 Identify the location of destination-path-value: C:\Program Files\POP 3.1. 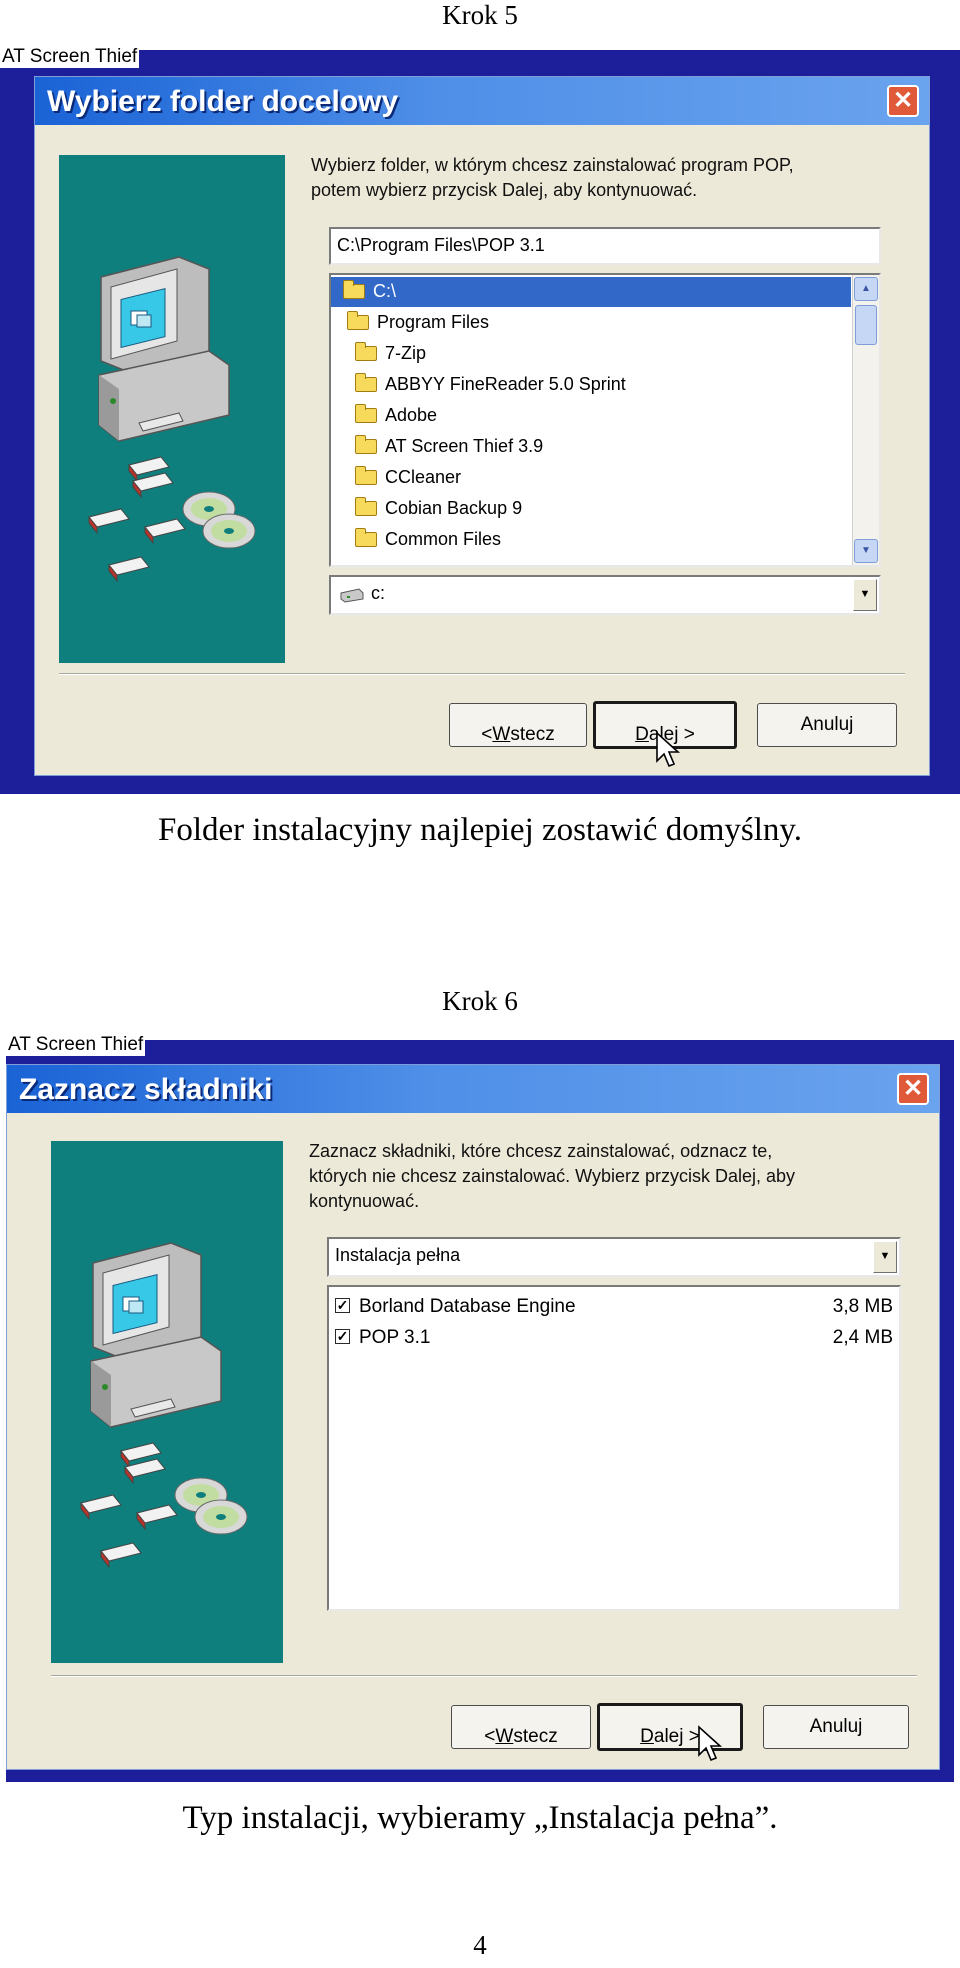
(441, 245).